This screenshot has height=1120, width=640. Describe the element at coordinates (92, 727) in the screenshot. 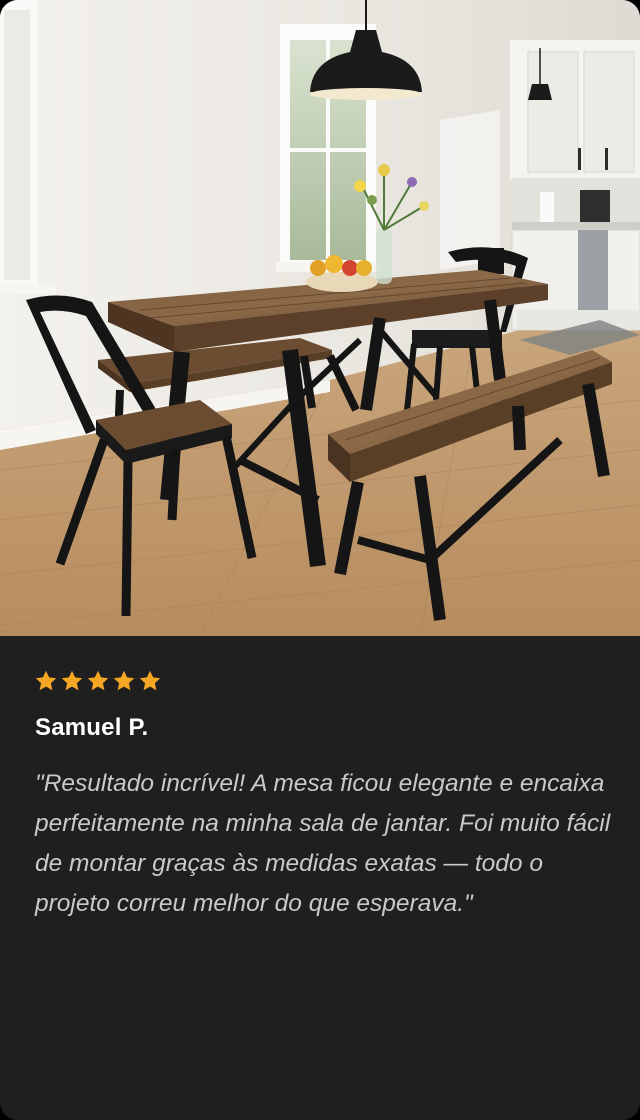

I see `reviewer-name: Samuel P.` at that location.